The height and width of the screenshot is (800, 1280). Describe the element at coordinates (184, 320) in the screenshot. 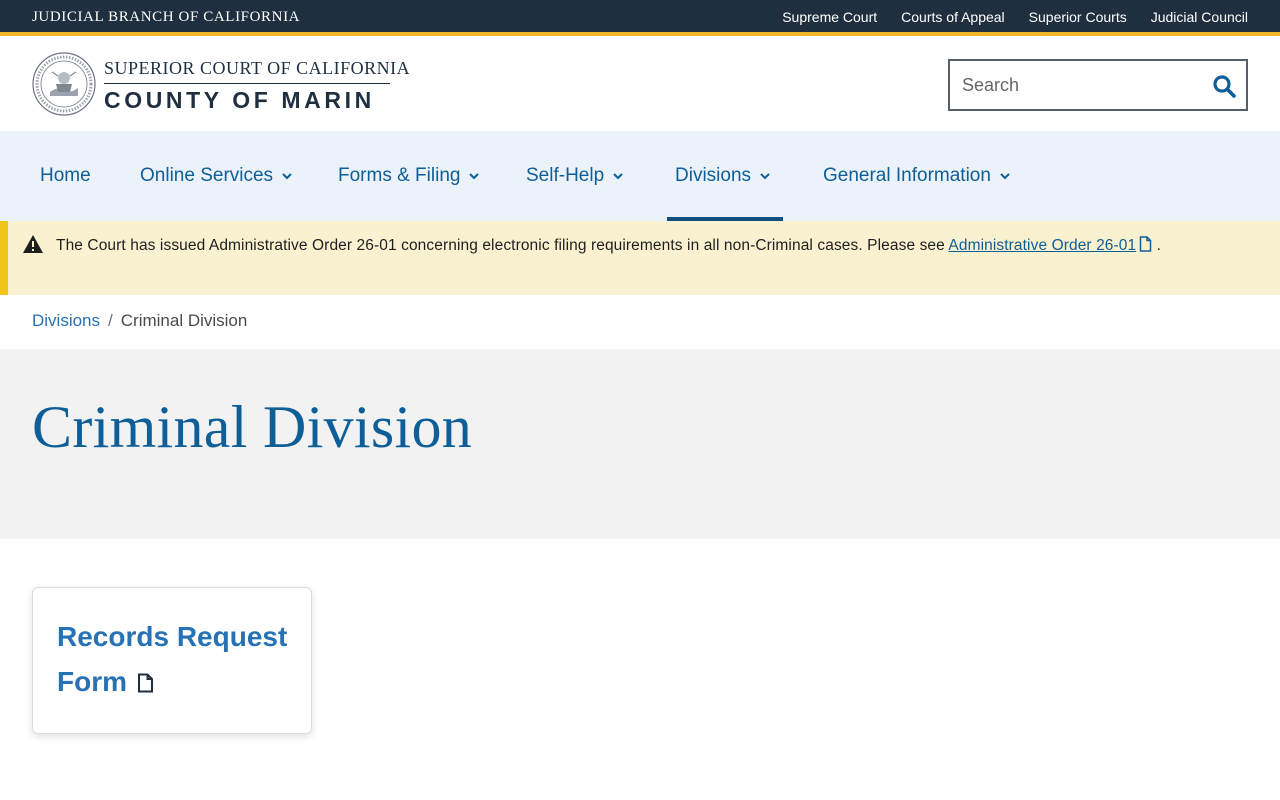

I see `breadcrumb-current: Criminal Division` at that location.